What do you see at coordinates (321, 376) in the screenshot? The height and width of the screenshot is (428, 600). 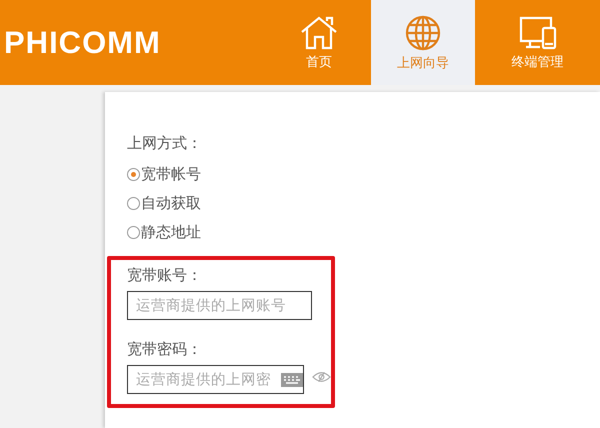 I see `hidden-eye-icon` at bounding box center [321, 376].